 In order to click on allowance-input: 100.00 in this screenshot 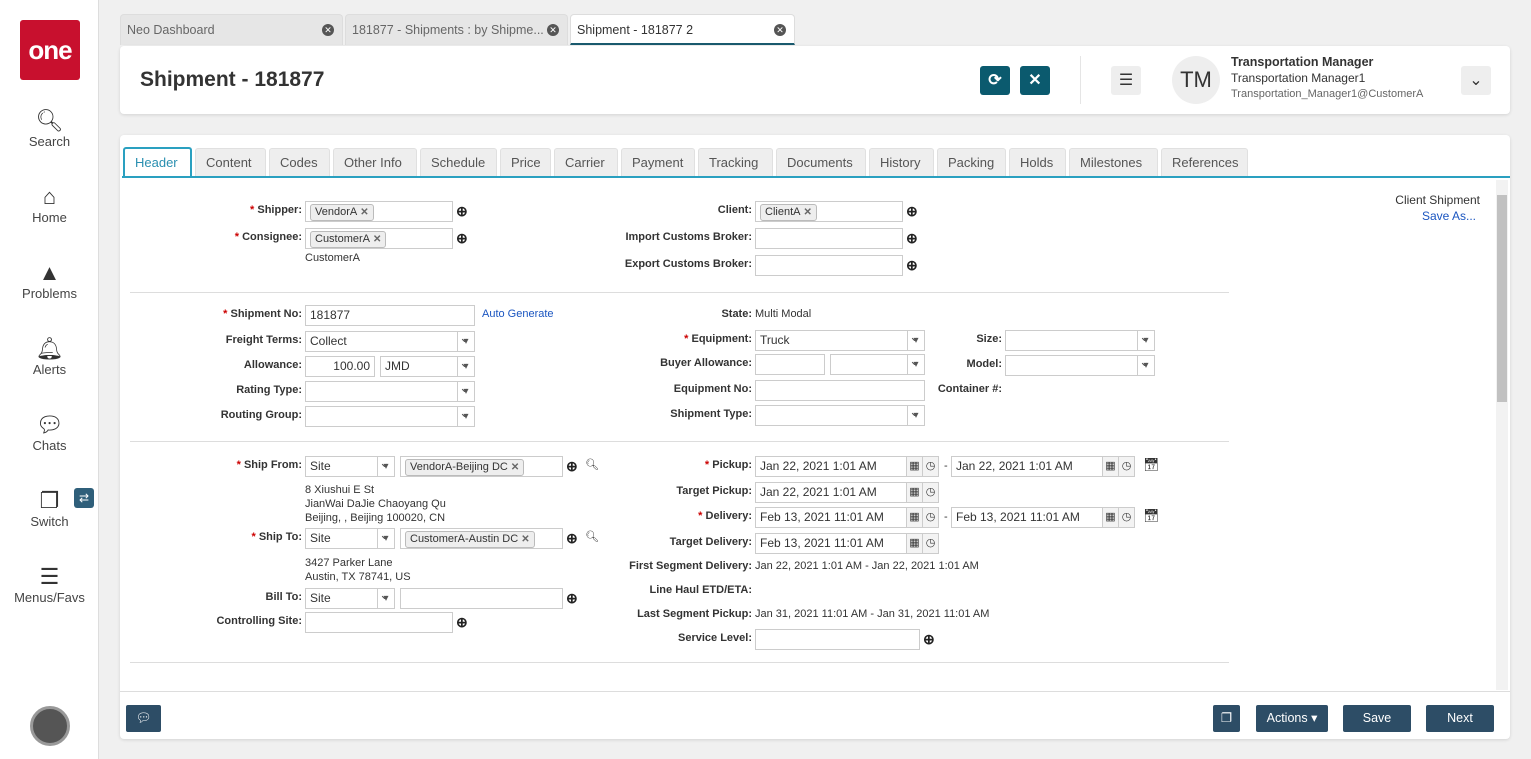, I will do `click(340, 366)`.